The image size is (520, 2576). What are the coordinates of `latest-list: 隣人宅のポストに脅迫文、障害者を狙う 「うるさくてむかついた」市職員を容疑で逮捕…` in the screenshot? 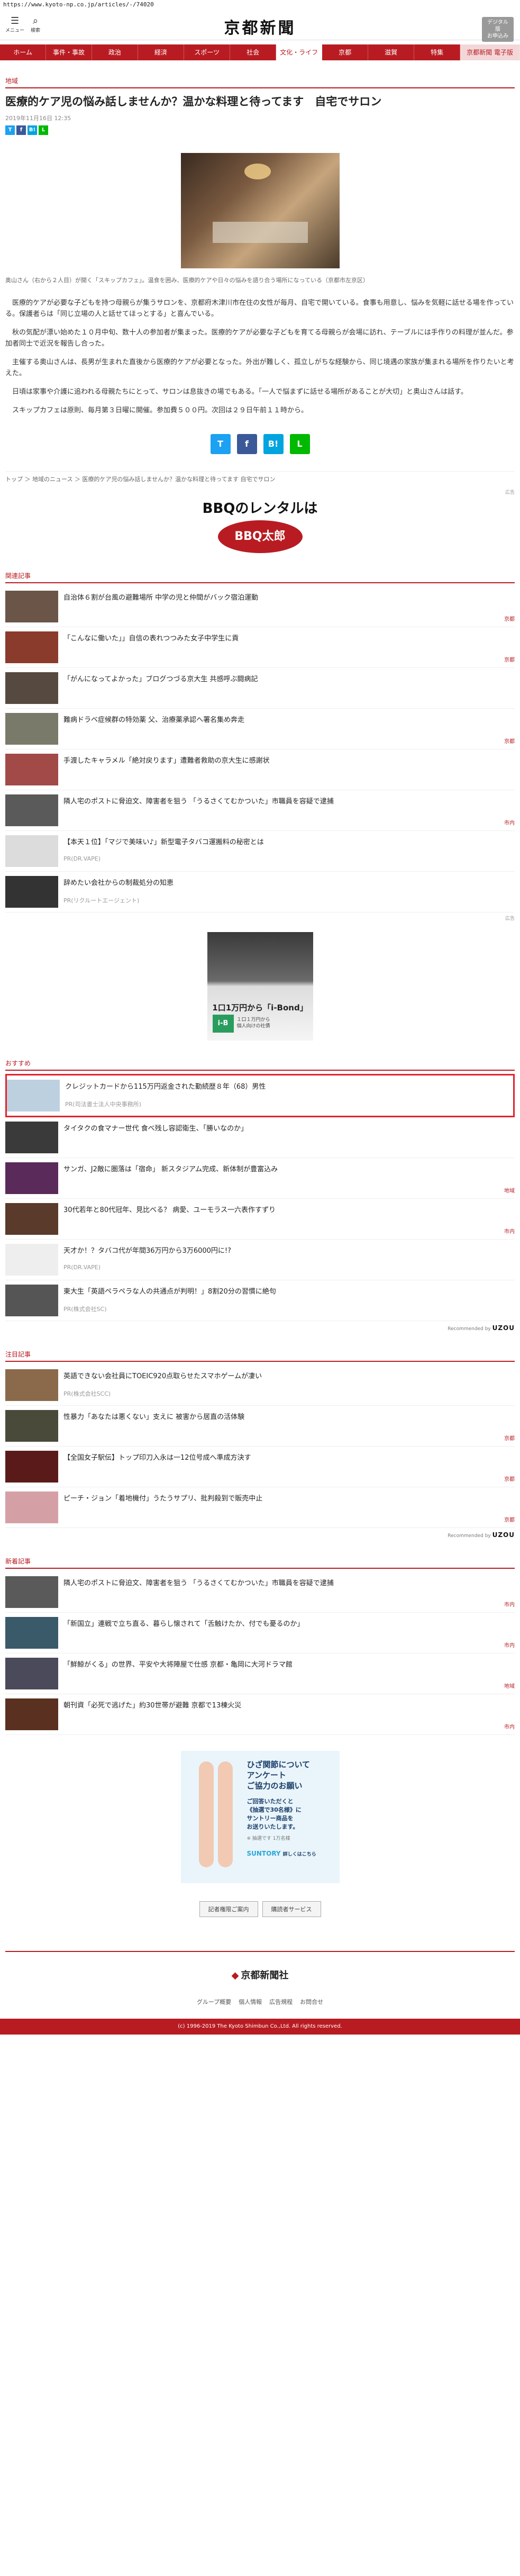 It's located at (260, 1653).